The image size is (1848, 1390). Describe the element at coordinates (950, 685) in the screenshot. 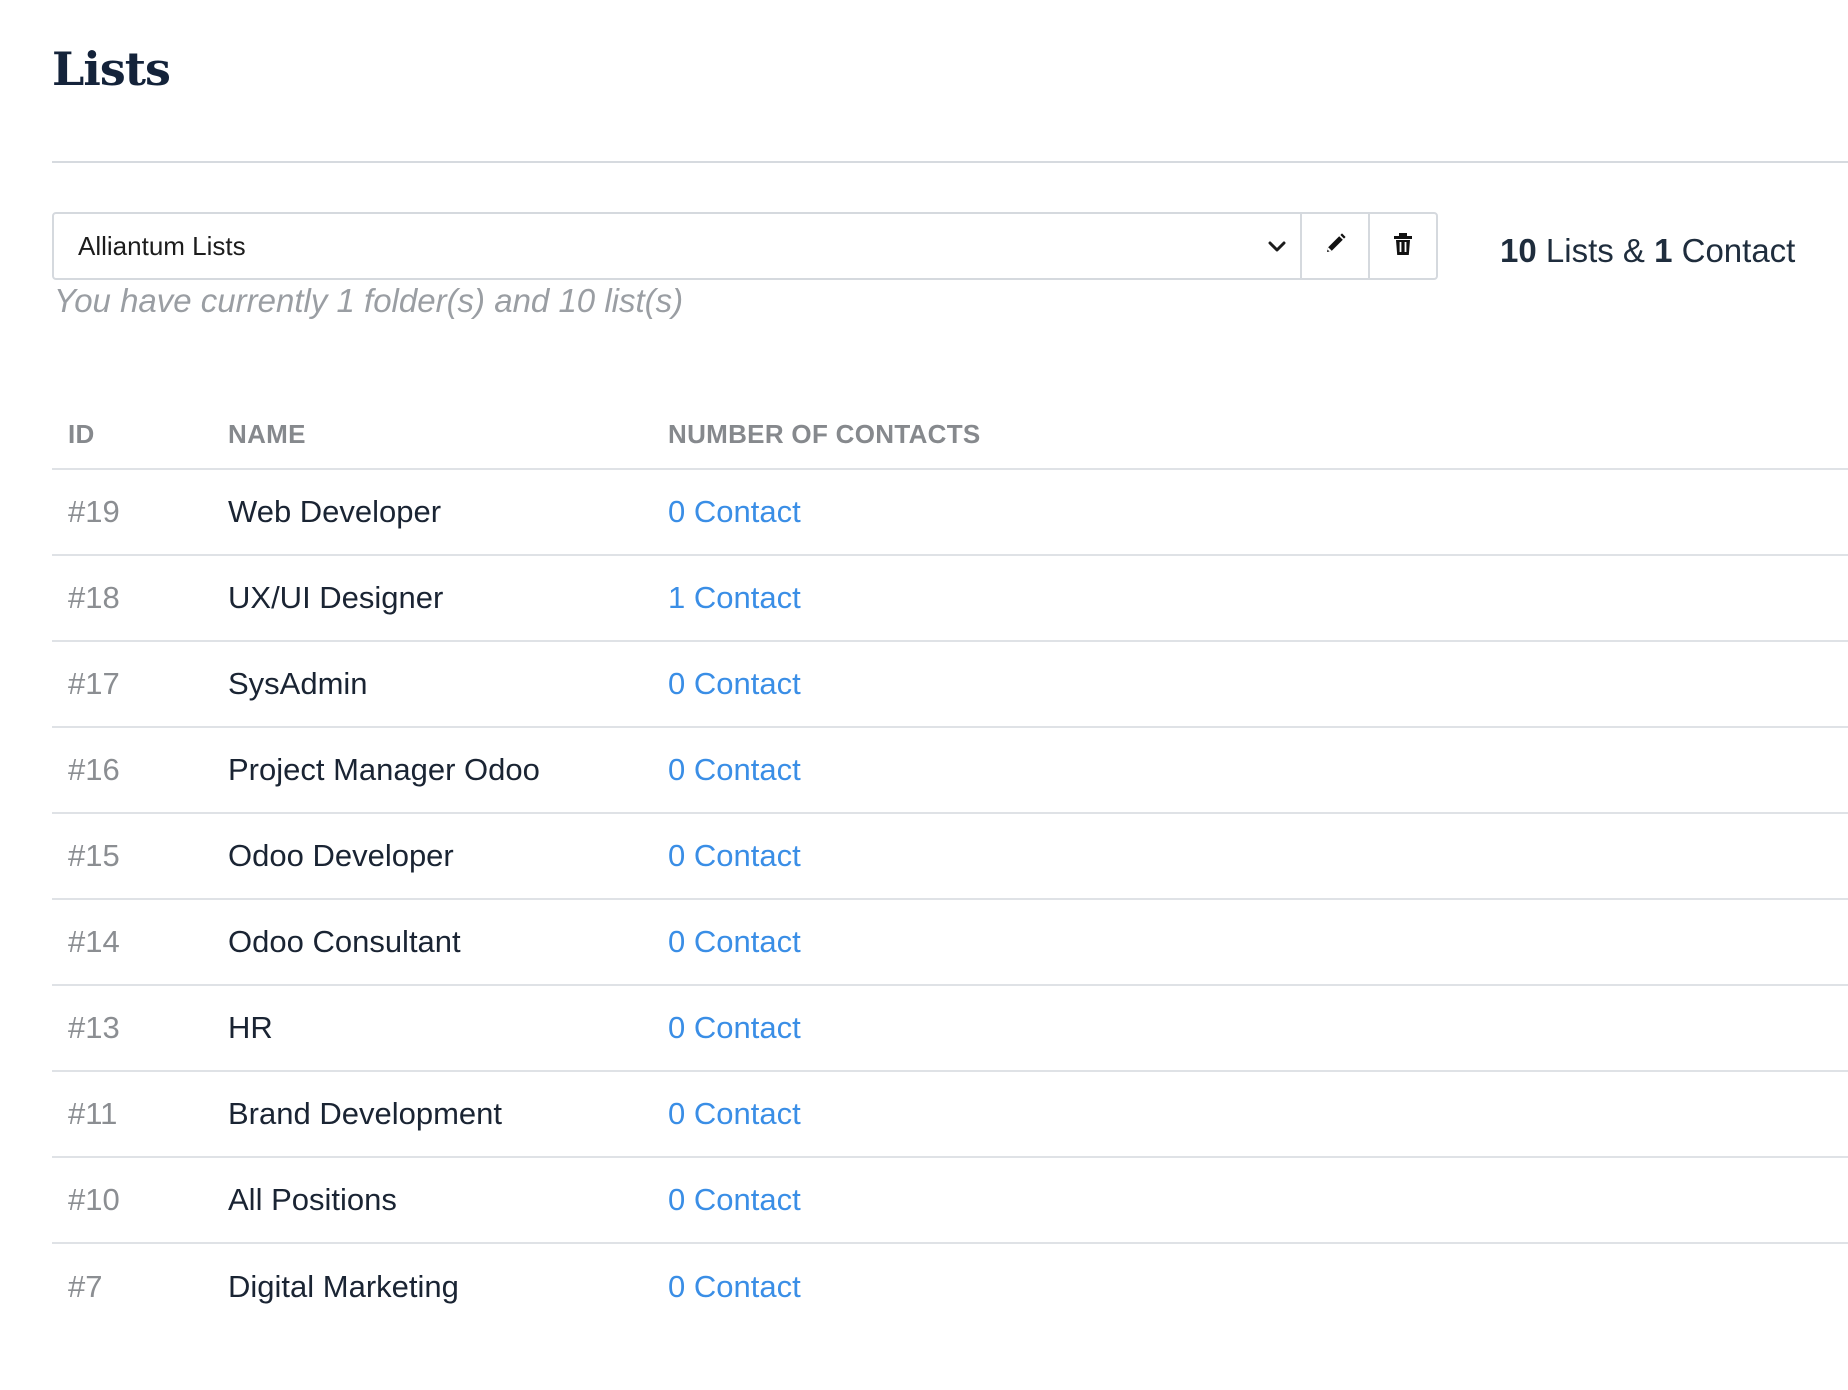

I see `table-row: #17 SysAdmin 0 Contact` at that location.